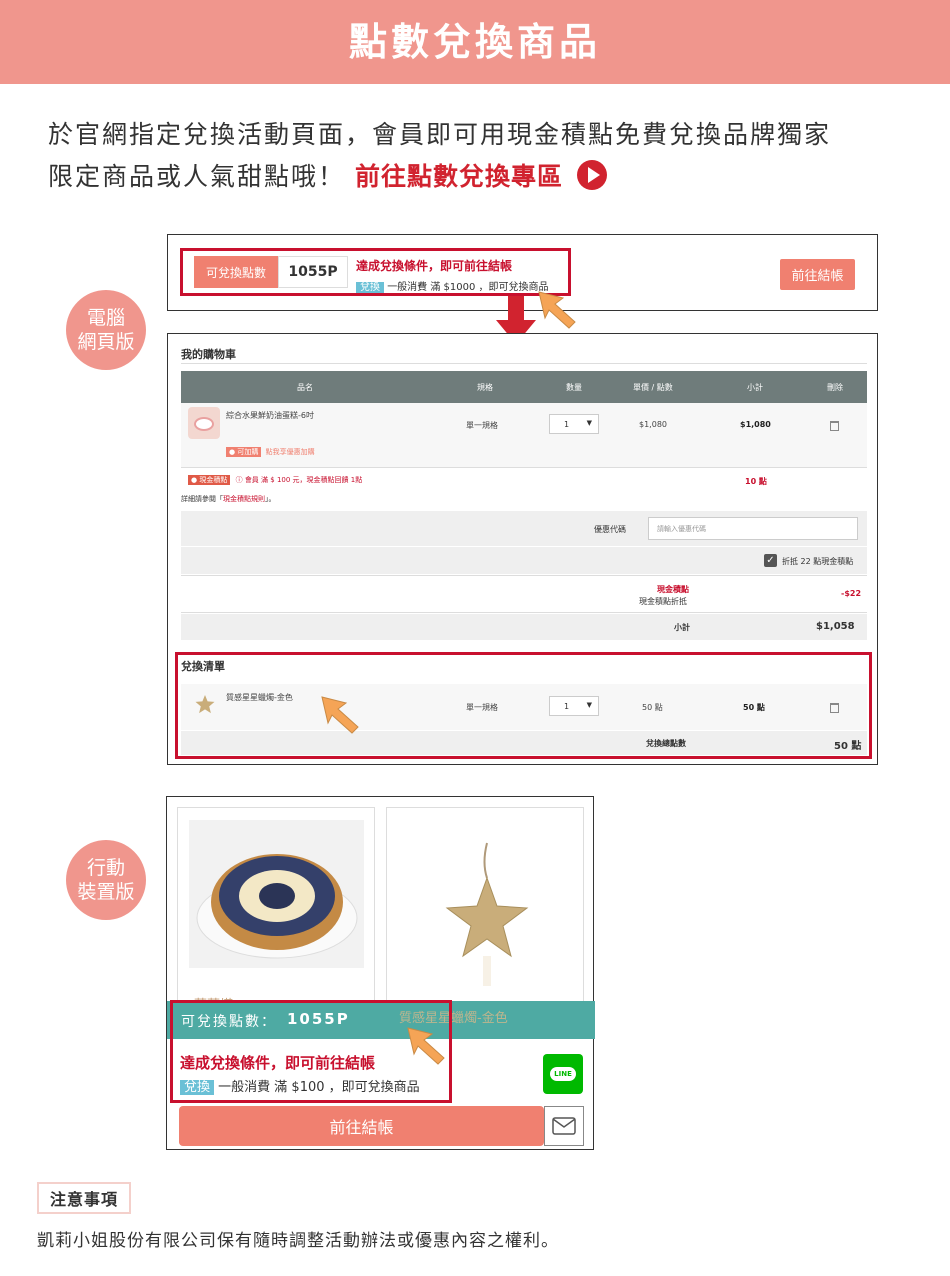 The image size is (950, 1276). What do you see at coordinates (756, 481) in the screenshot?
I see `cash-points-earned: 10 點` at bounding box center [756, 481].